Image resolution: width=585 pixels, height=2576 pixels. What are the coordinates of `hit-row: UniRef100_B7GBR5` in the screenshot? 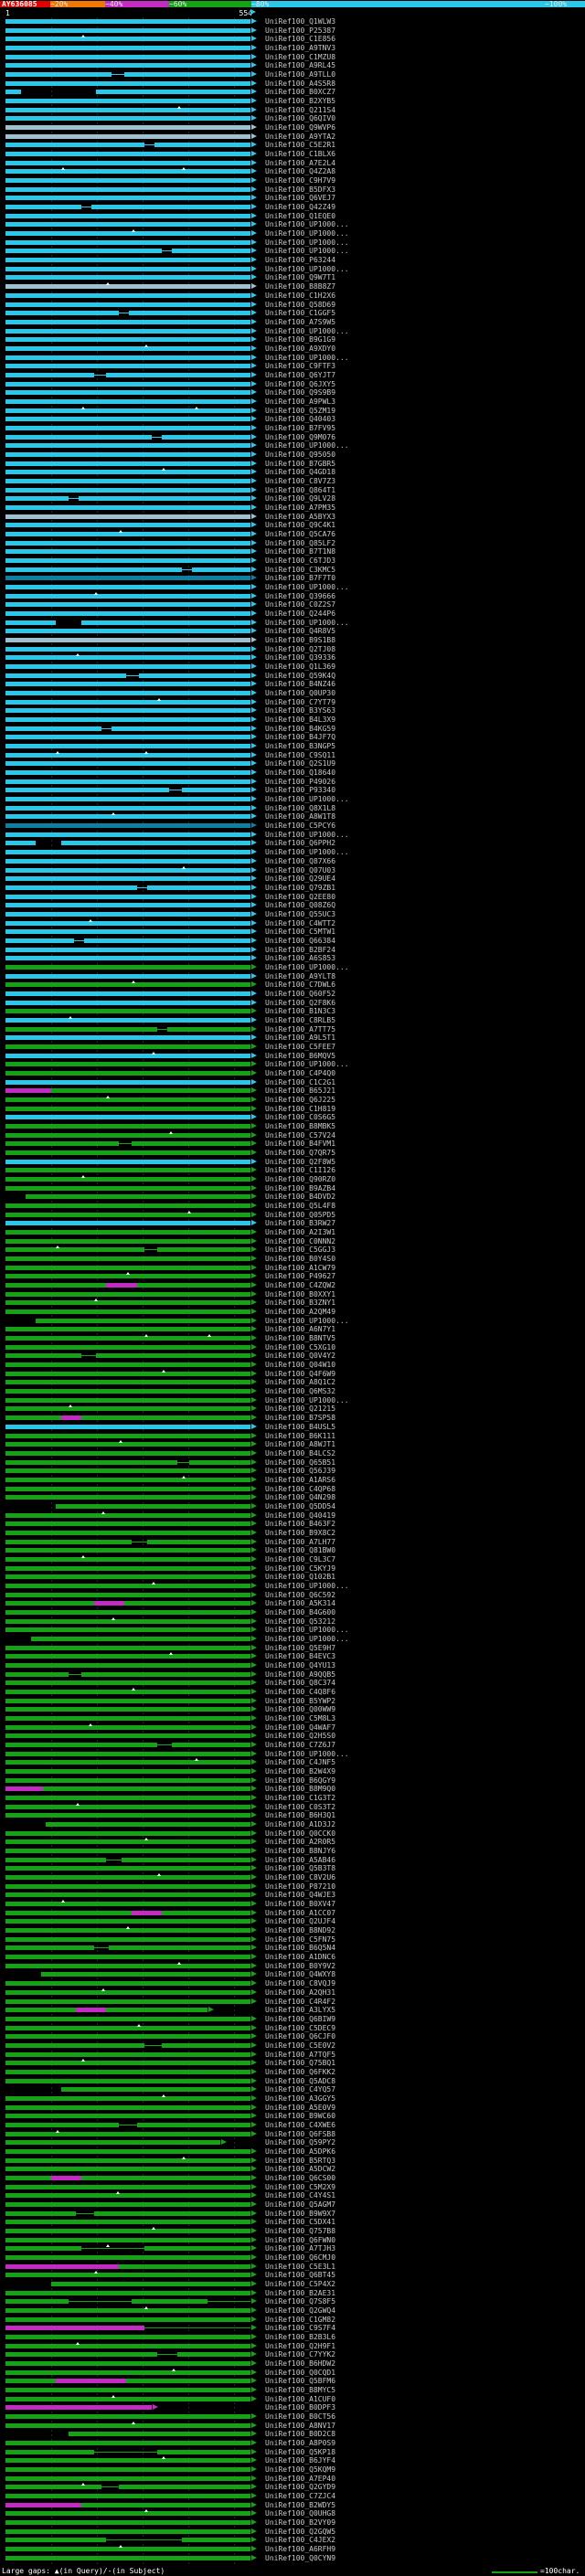 It's located at (293, 464).